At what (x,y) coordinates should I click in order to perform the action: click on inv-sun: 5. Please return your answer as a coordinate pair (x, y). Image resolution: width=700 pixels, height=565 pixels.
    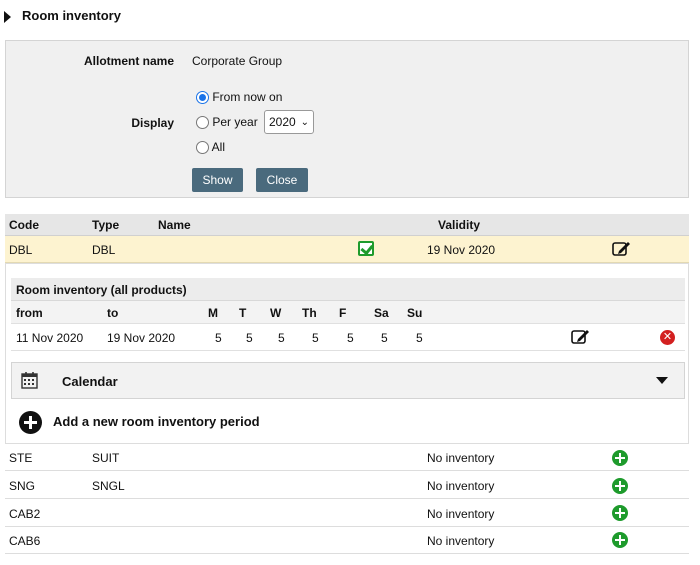
    Looking at the image, I should click on (419, 338).